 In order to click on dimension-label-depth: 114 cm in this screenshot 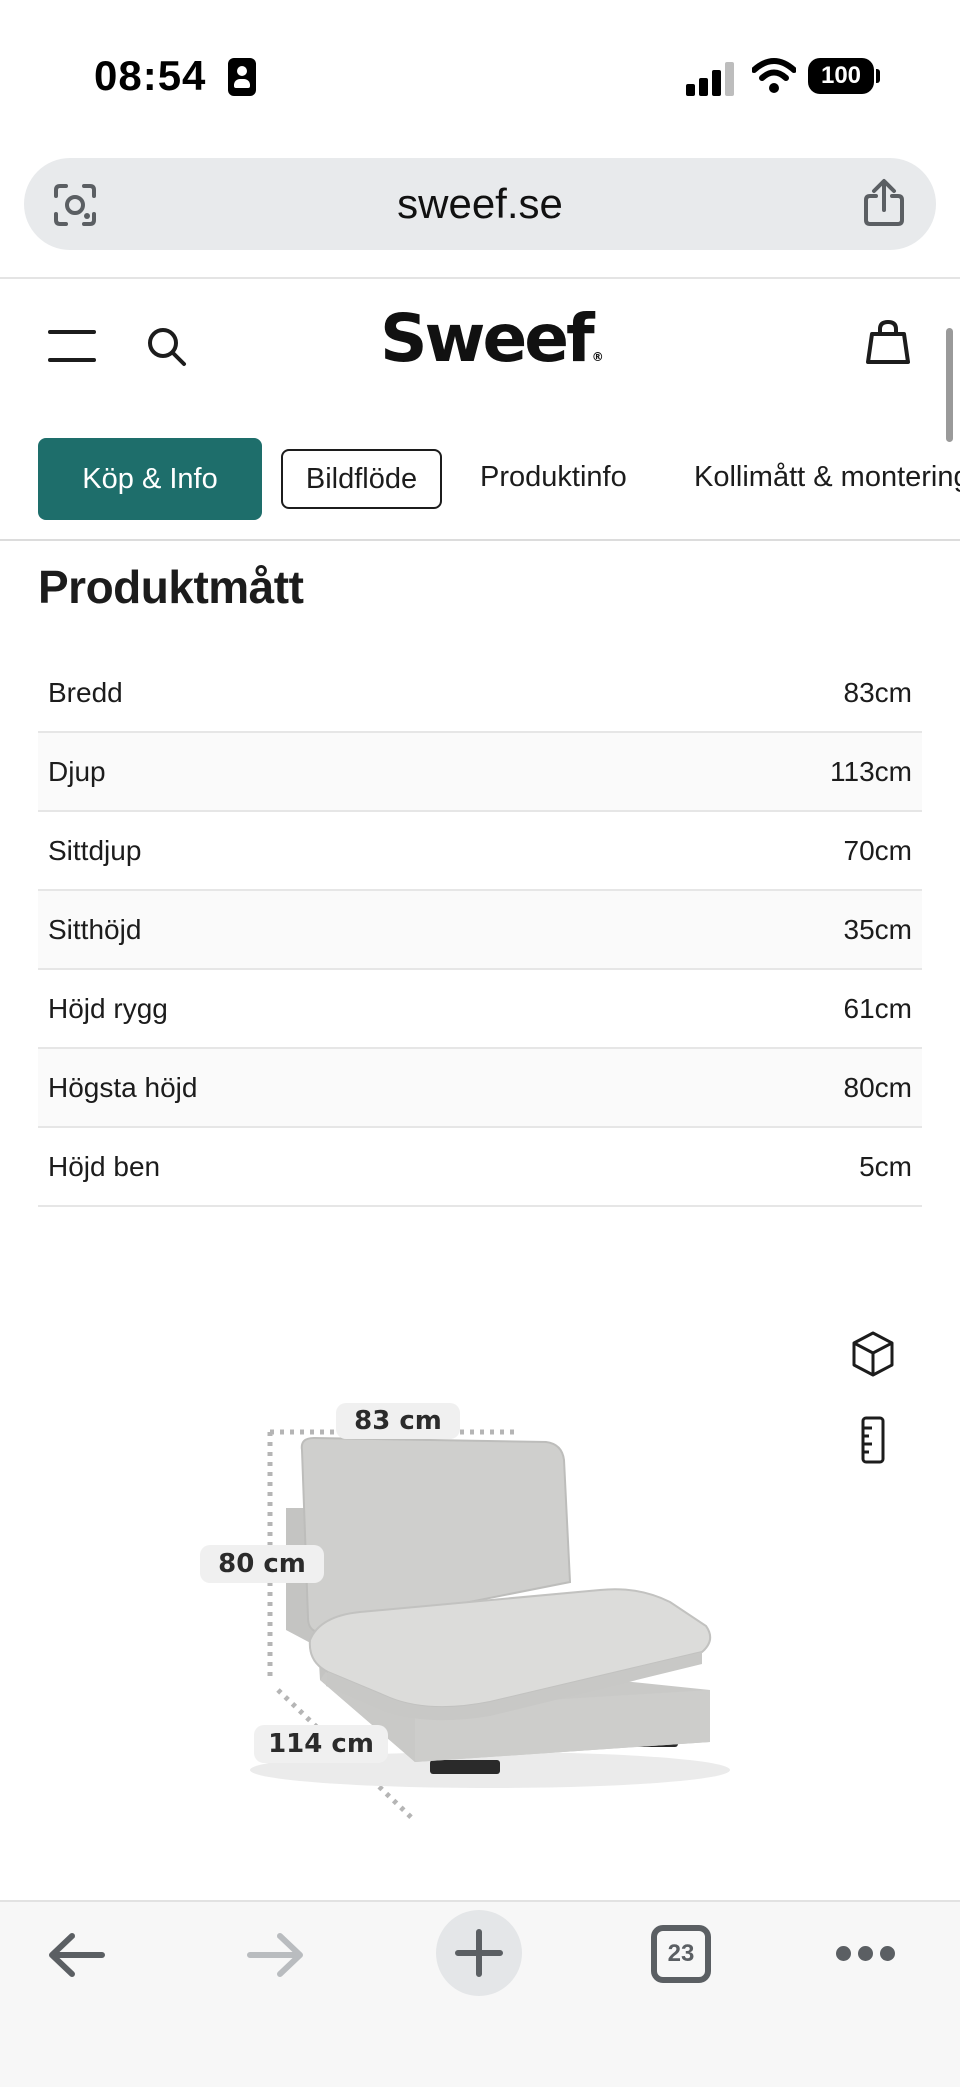, I will do `click(321, 1744)`.